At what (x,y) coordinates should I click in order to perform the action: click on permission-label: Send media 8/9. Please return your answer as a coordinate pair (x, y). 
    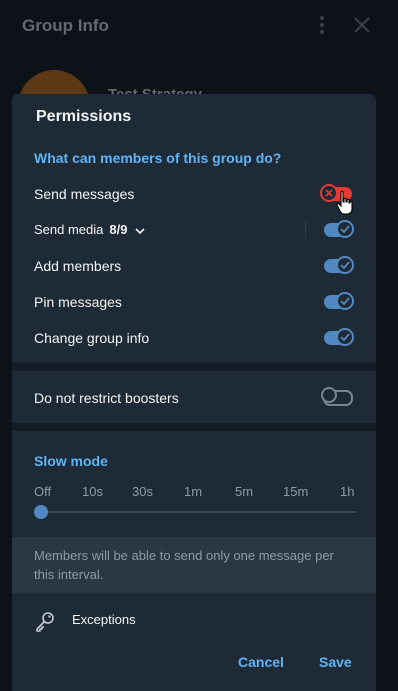
    Looking at the image, I should click on (89, 229).